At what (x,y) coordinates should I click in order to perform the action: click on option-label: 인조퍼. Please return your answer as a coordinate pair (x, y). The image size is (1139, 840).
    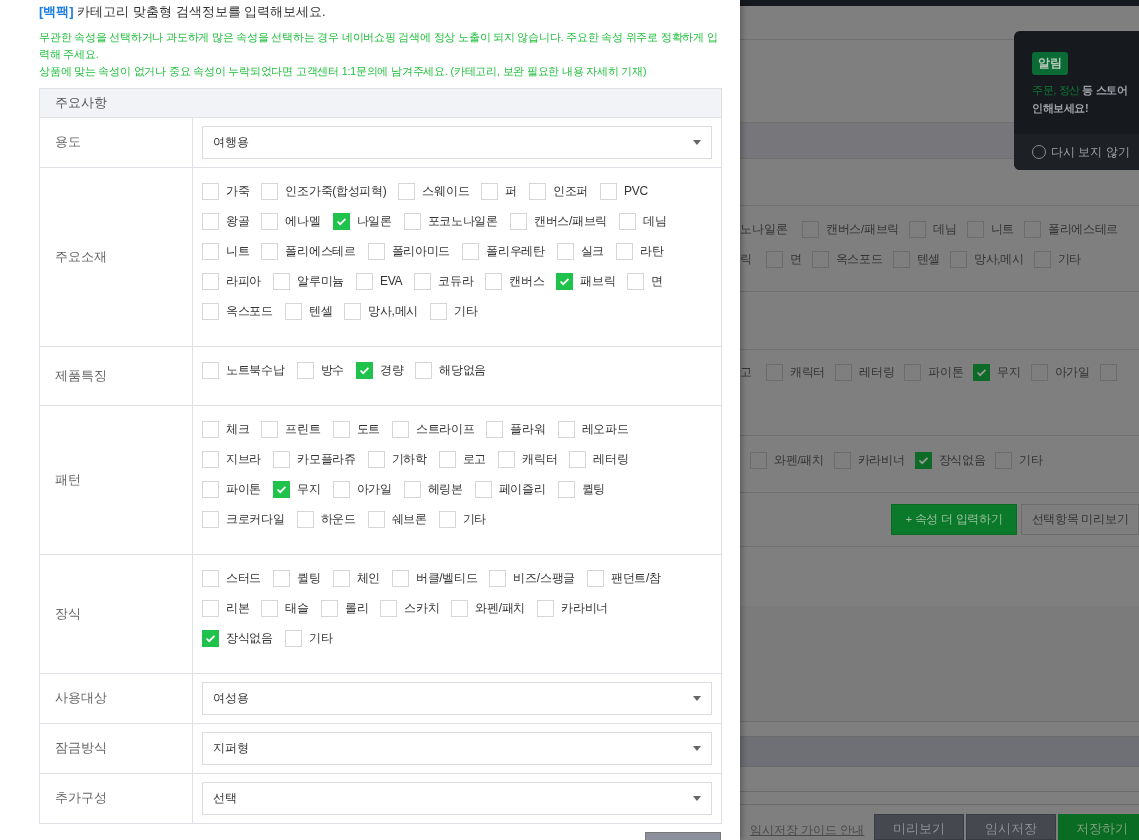
    Looking at the image, I should click on (570, 191).